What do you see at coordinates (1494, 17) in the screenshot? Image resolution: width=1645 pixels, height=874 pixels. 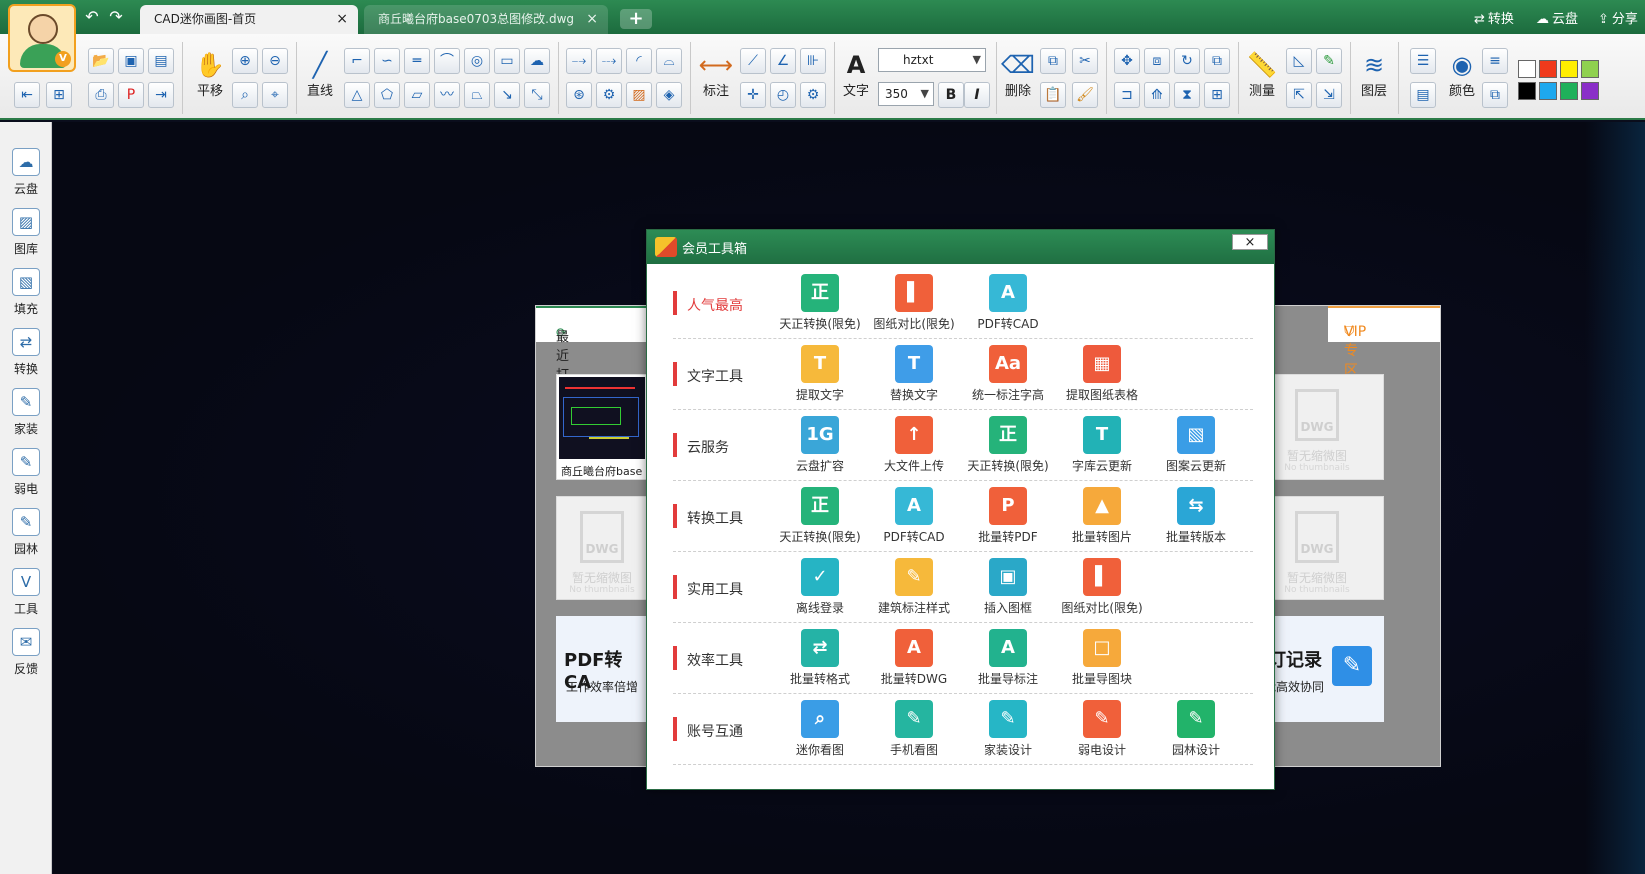 I see `convert-button: ⇄ 转换` at bounding box center [1494, 17].